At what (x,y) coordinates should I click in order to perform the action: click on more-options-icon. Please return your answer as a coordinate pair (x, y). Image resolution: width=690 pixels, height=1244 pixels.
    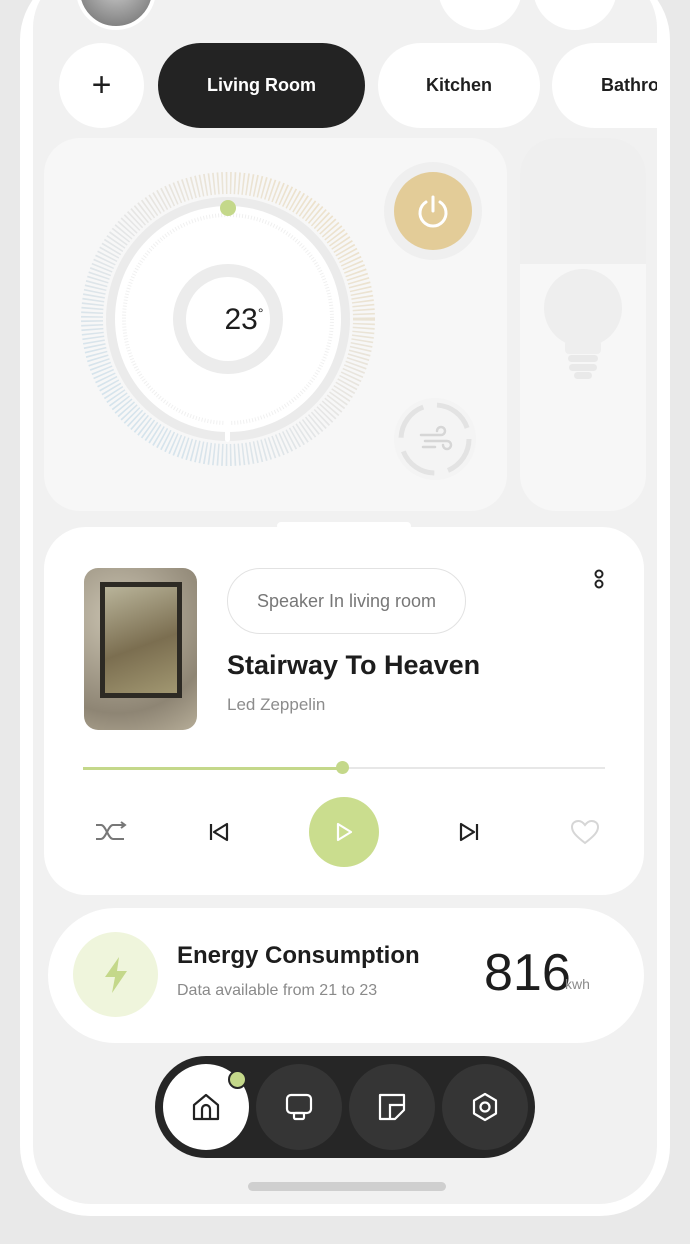
    Looking at the image, I should click on (599, 579).